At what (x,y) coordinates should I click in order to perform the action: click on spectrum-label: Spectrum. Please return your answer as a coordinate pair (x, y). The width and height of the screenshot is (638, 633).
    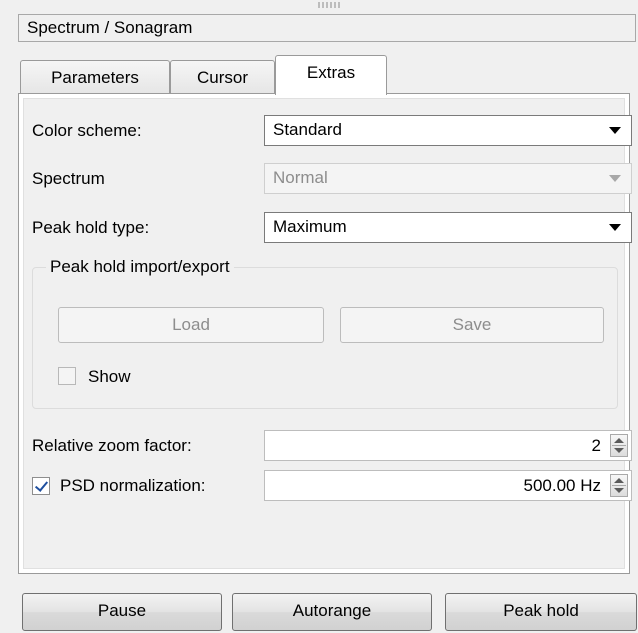
    Looking at the image, I should click on (68, 178).